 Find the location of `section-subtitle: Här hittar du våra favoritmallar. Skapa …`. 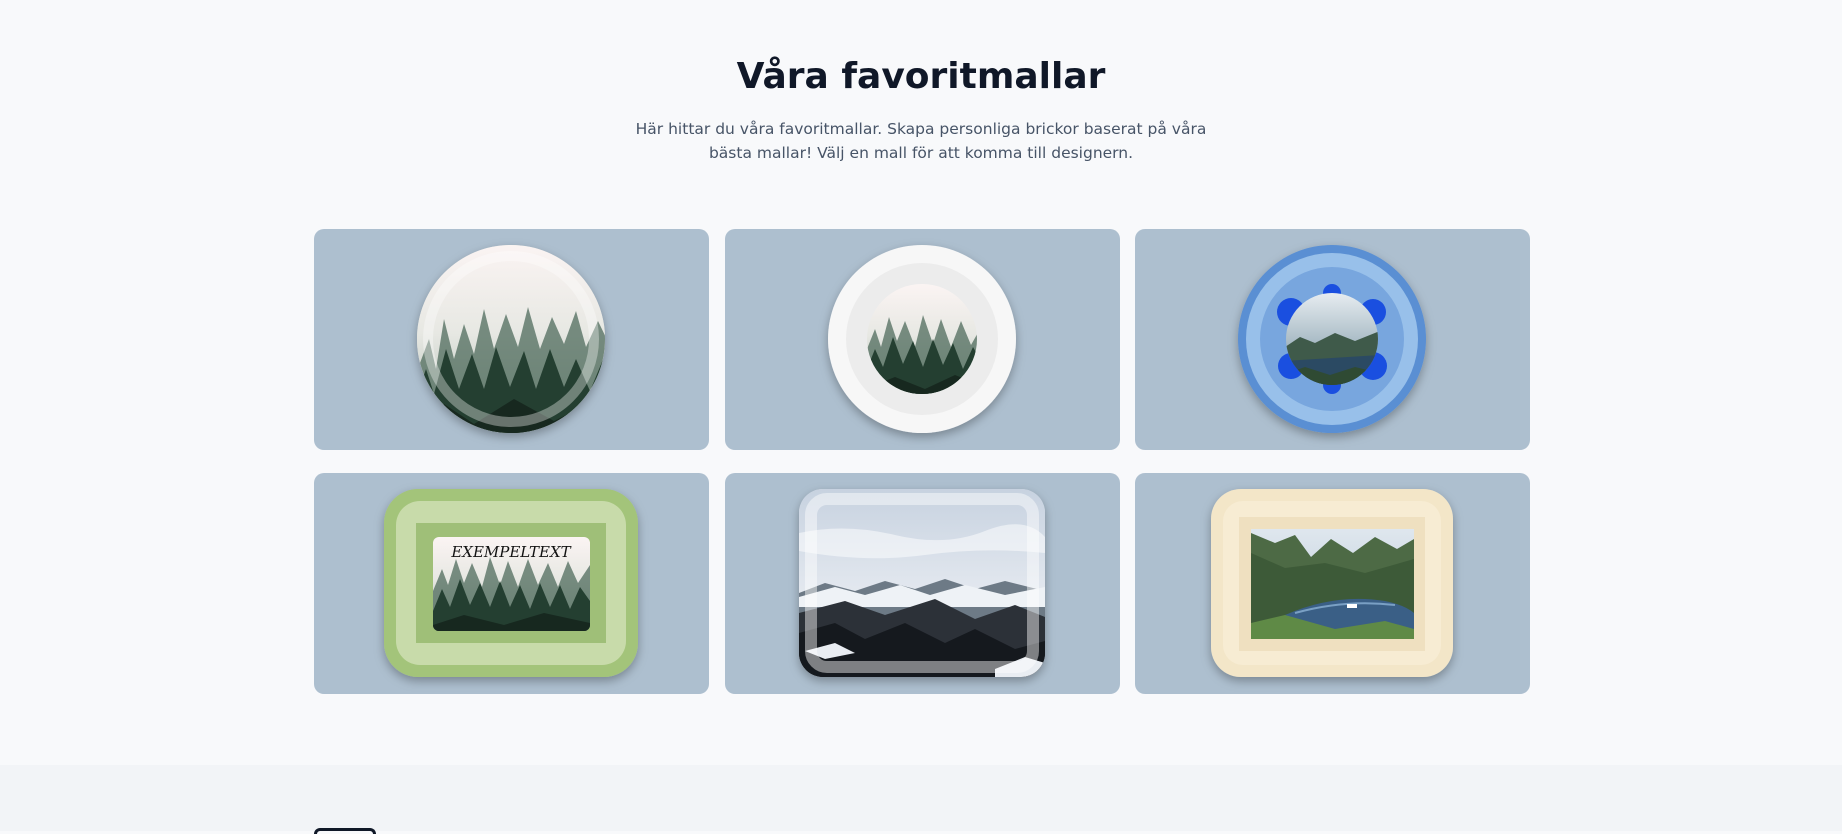

section-subtitle: Här hittar du våra favoritmallar. Skapa … is located at coordinates (921, 141).